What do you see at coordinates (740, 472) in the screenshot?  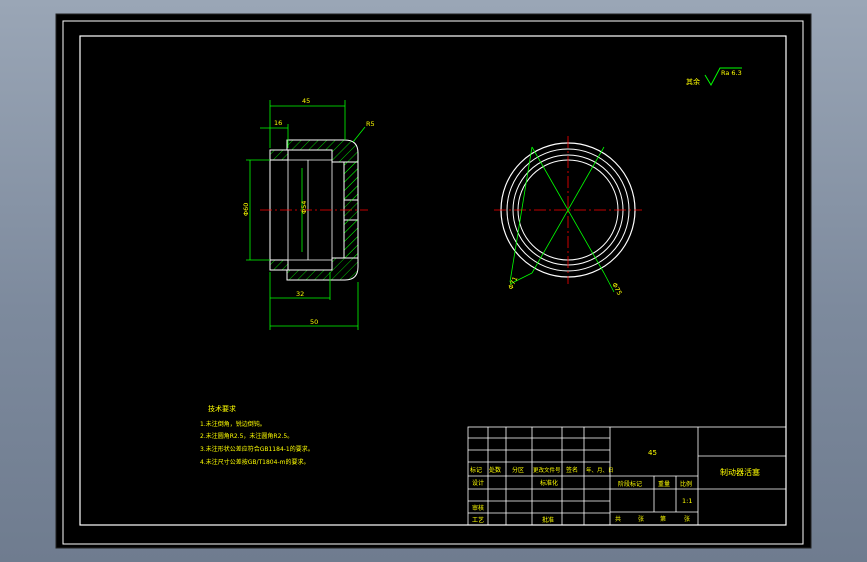 I see `part-name: 制动器活塞` at bounding box center [740, 472].